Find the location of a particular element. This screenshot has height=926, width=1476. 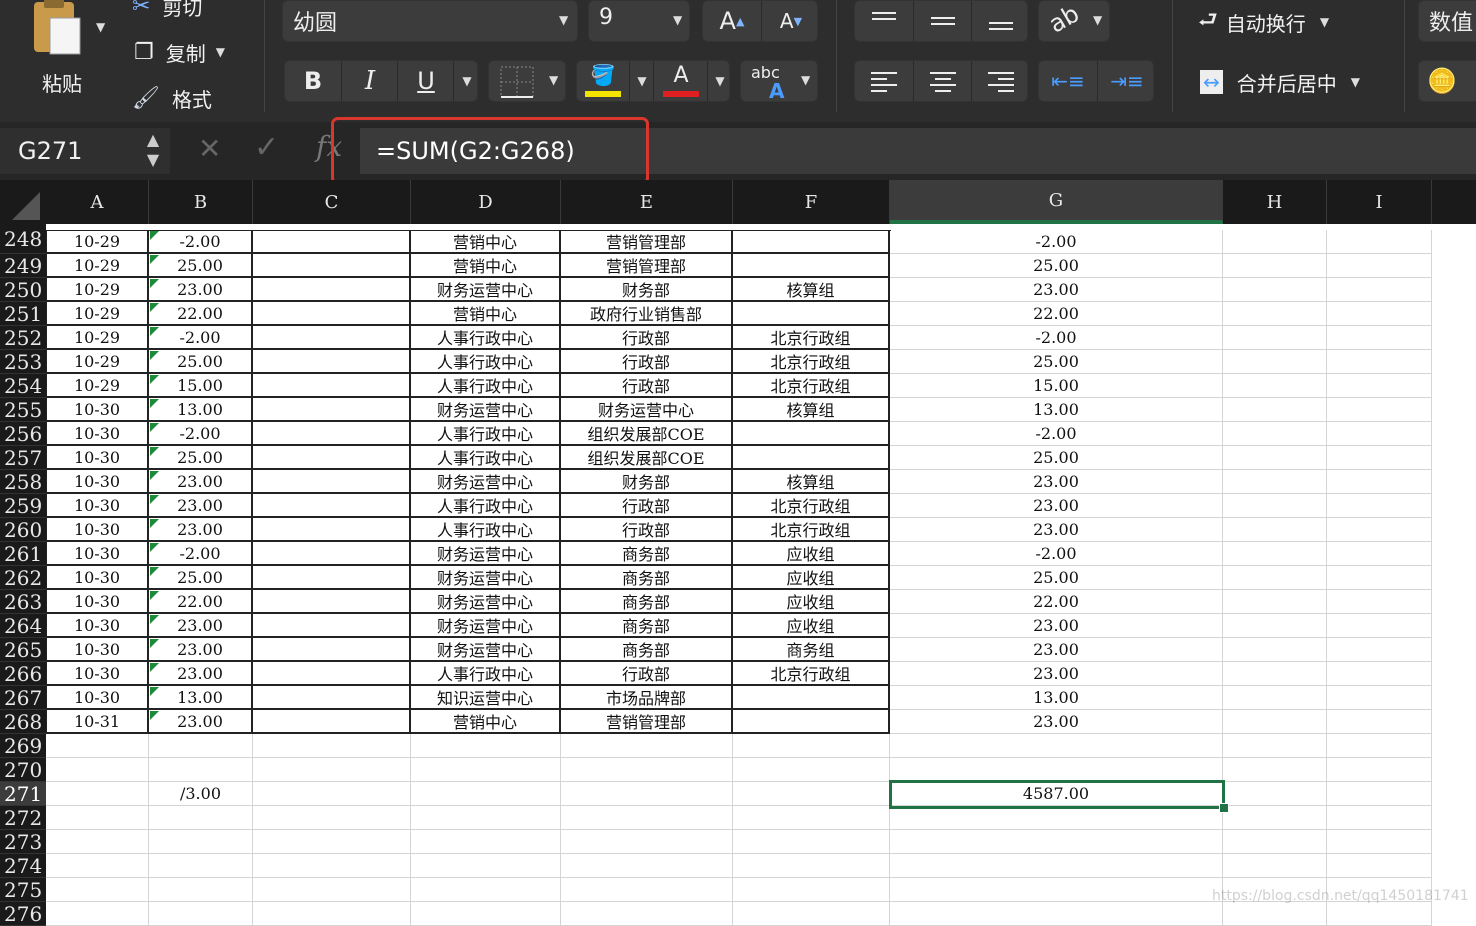

cut-button: ✂ 剪切 is located at coordinates (167, 12).